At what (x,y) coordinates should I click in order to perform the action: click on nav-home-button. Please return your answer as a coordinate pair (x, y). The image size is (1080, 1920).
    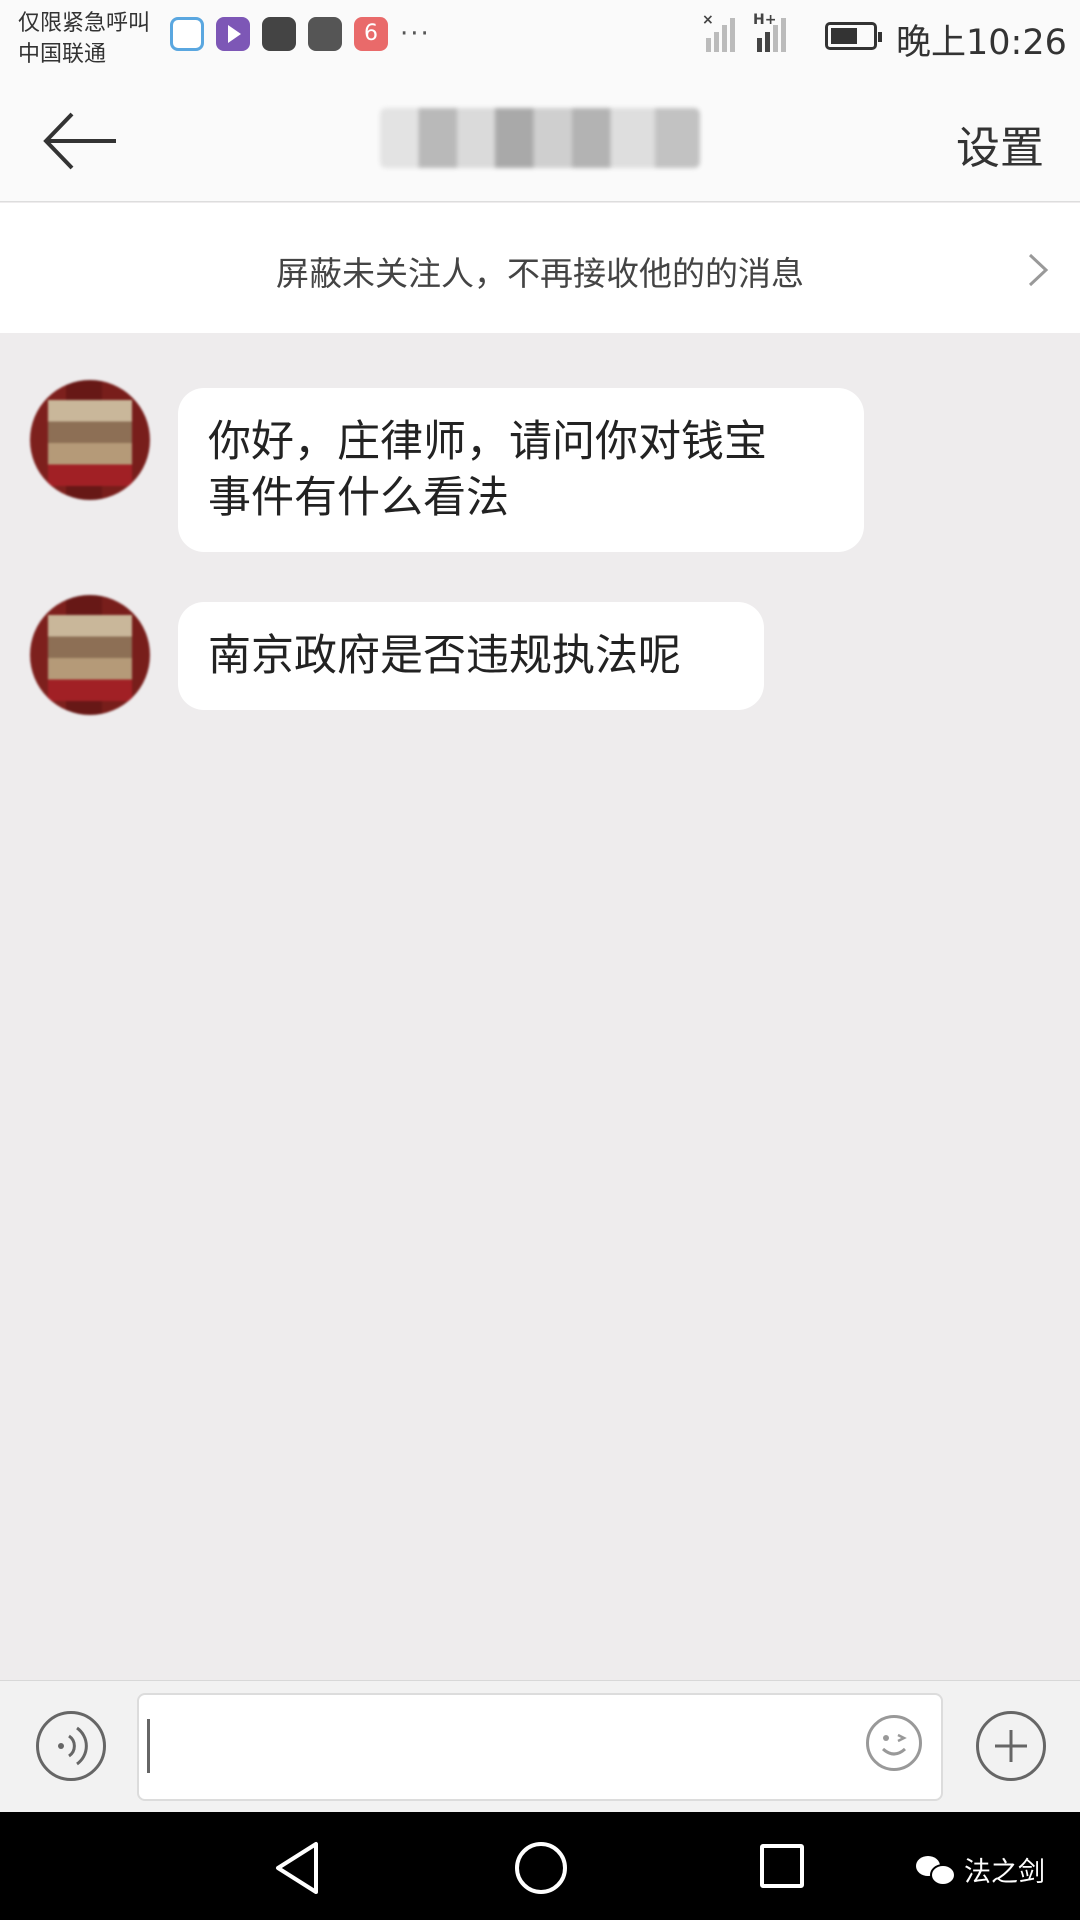
    Looking at the image, I should click on (541, 1868).